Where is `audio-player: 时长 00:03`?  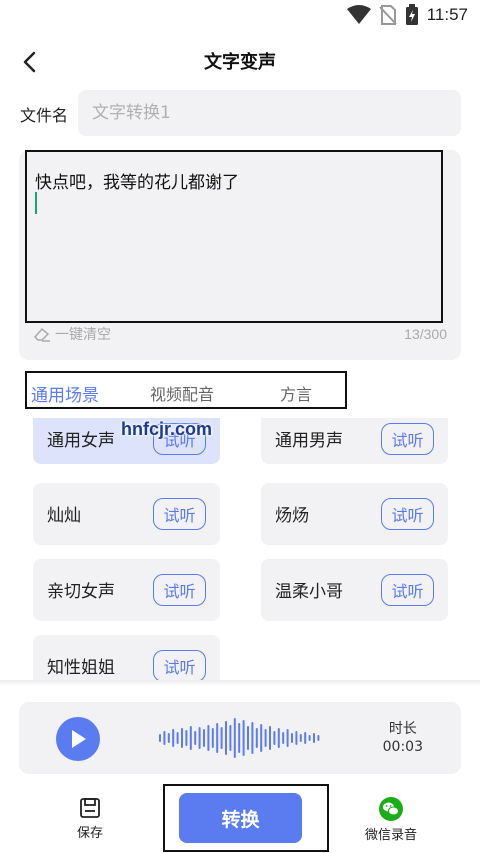
audio-player: 时长 00:03 is located at coordinates (240, 738).